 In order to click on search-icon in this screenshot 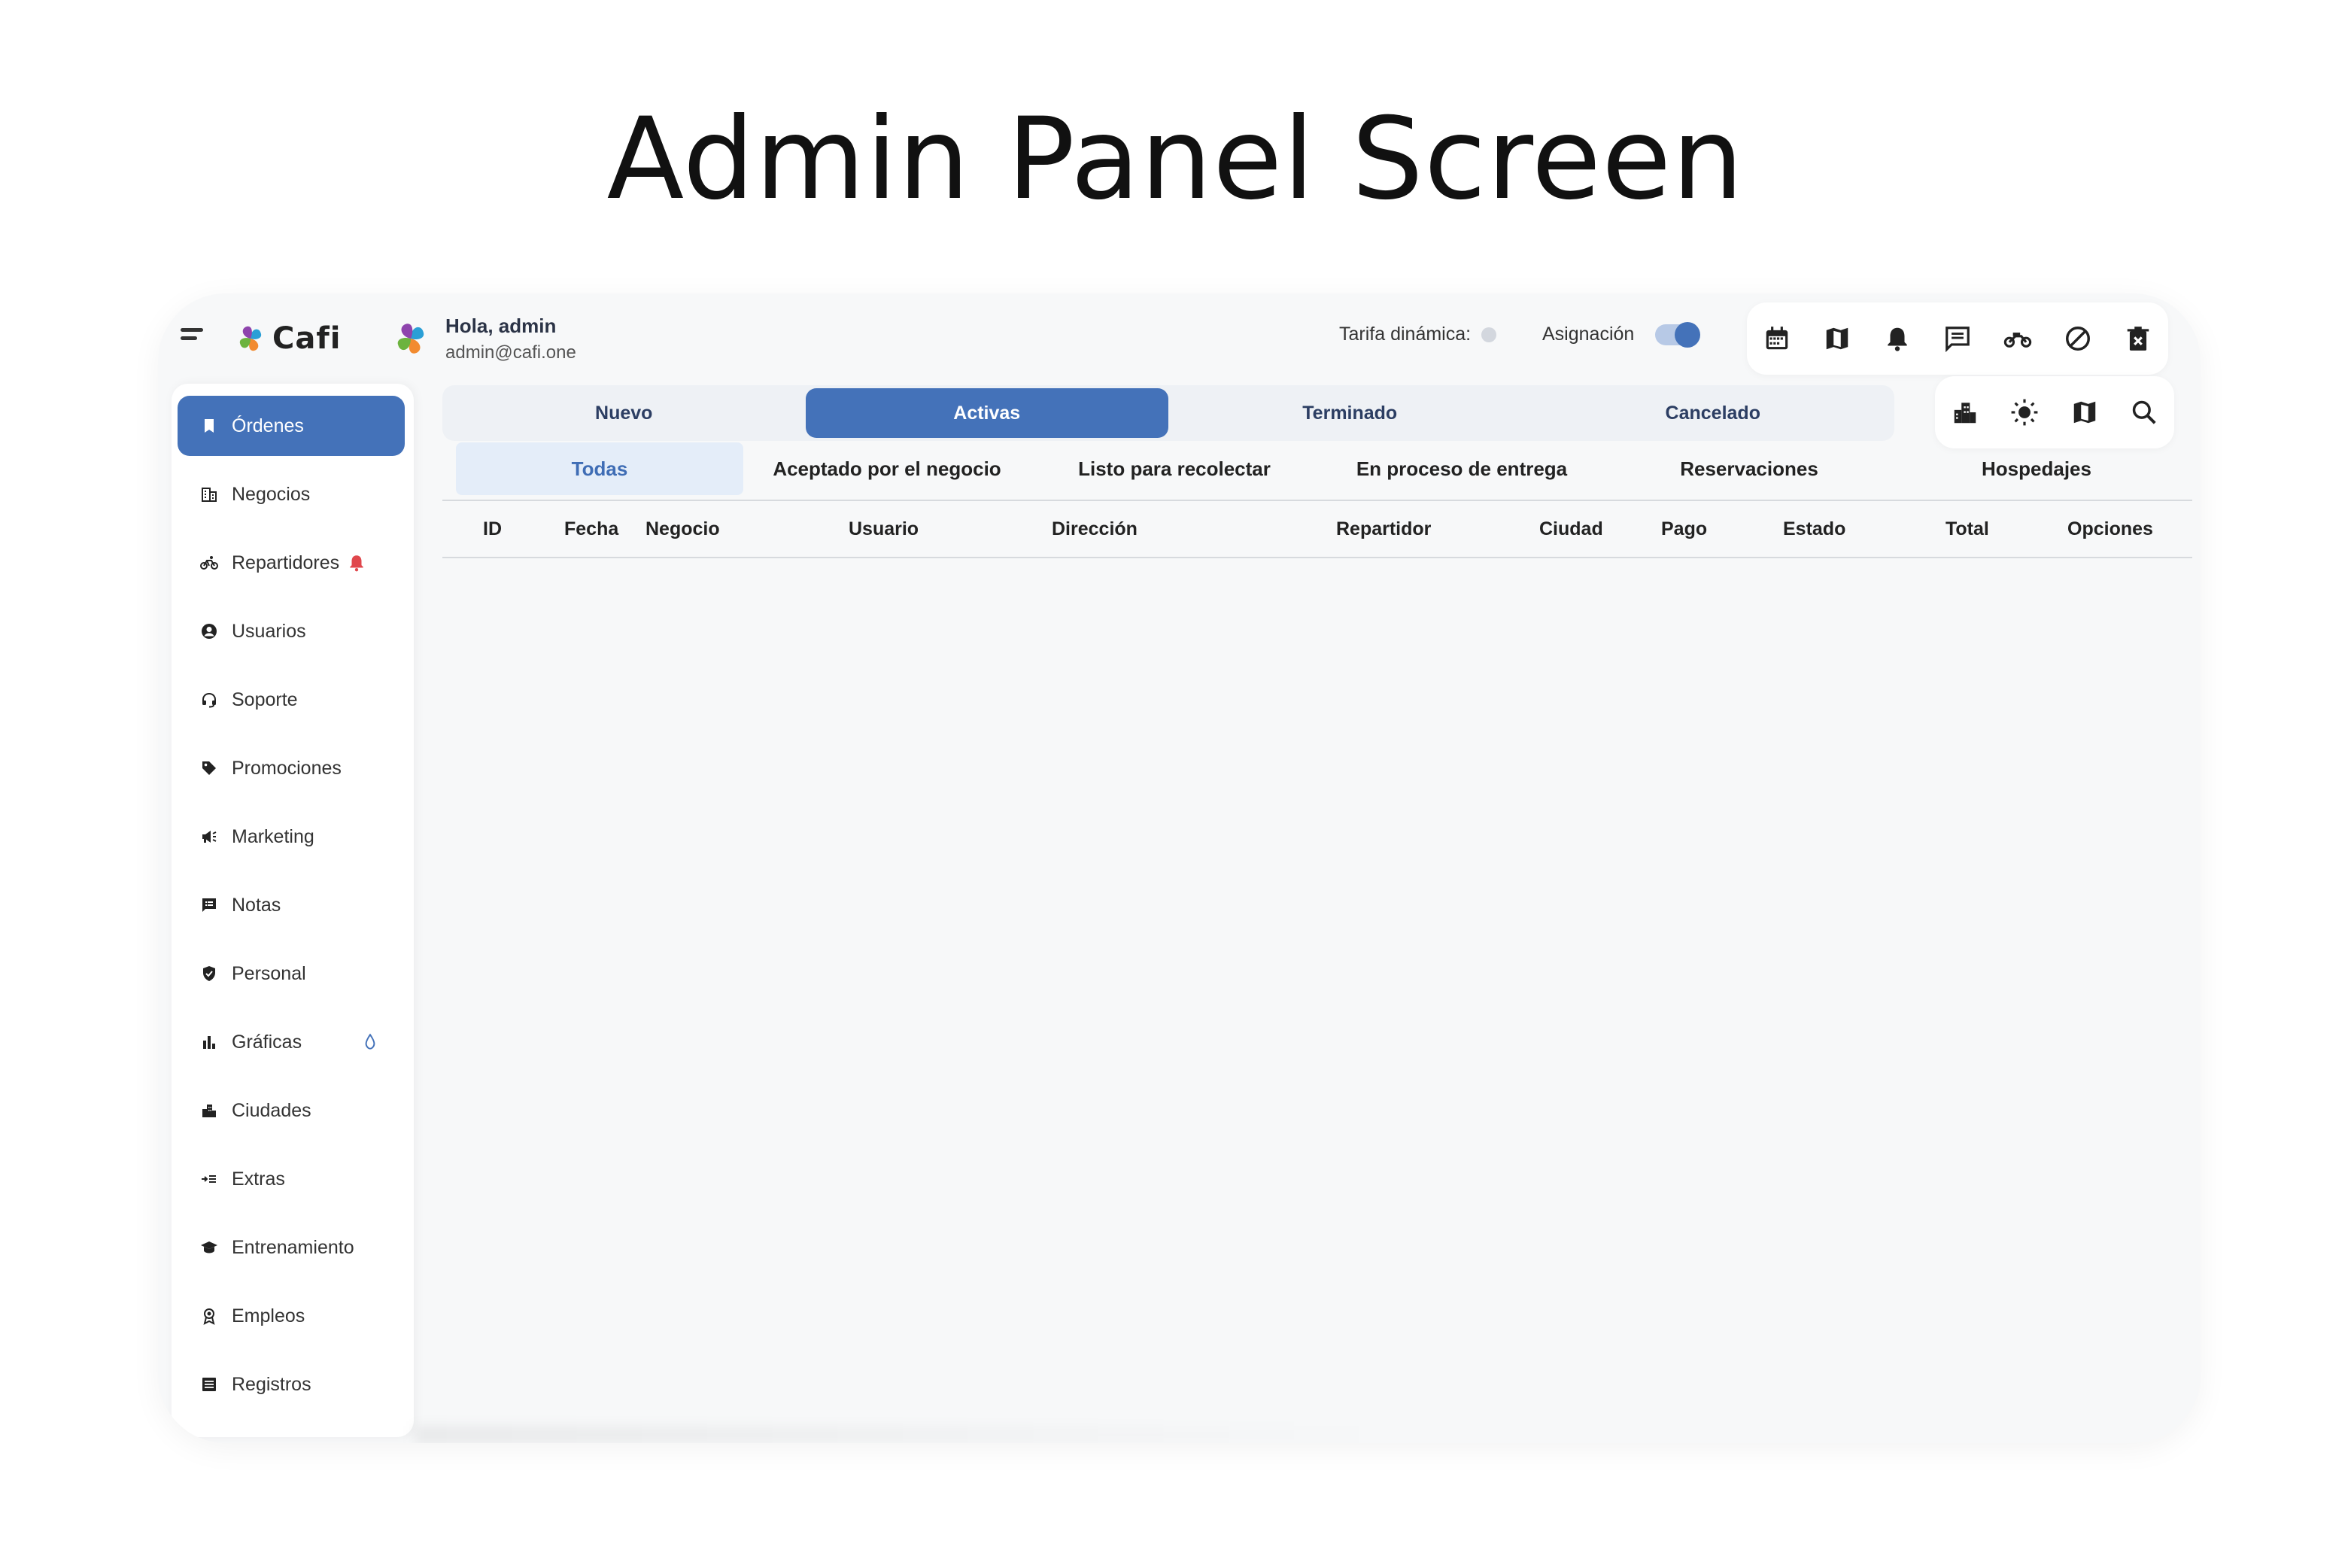, I will do `click(2144, 412)`.